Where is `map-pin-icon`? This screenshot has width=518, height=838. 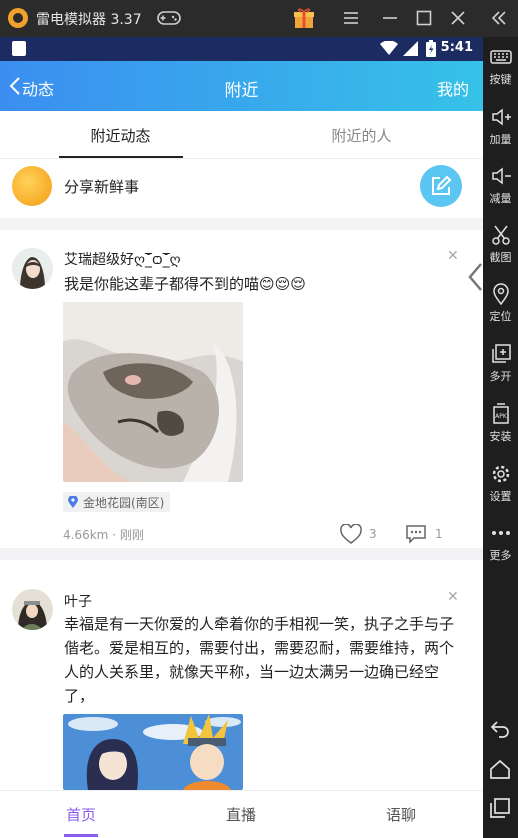
map-pin-icon is located at coordinates (73, 502).